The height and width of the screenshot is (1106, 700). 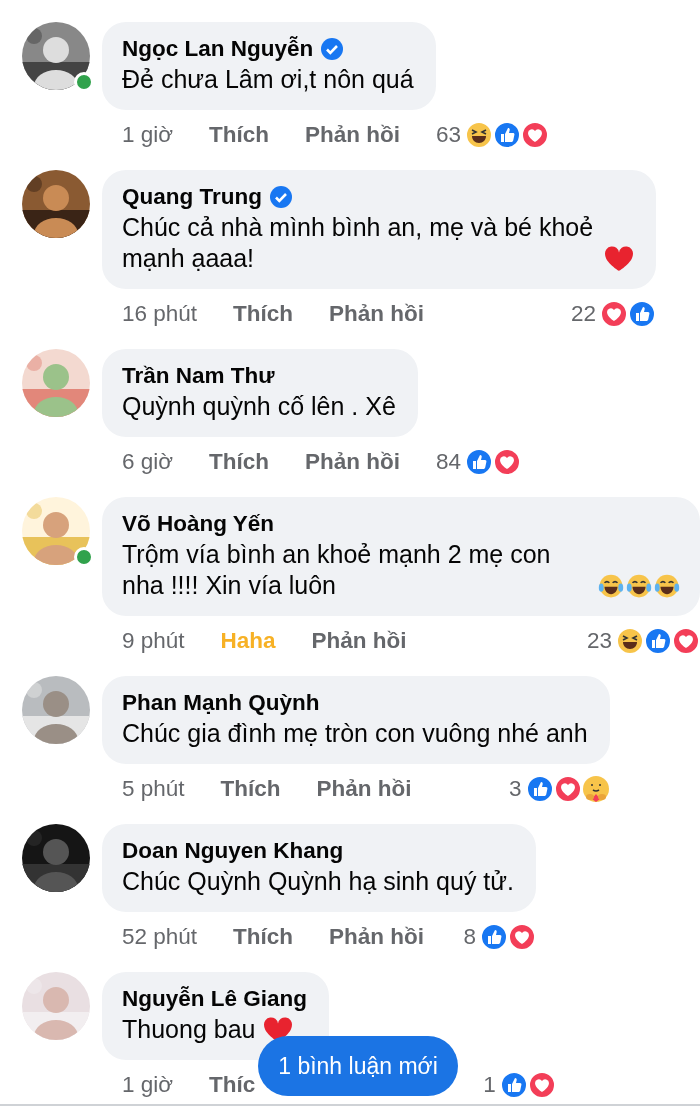 What do you see at coordinates (198, 376) in the screenshot?
I see `commenter-name: Trần Nam Thư` at bounding box center [198, 376].